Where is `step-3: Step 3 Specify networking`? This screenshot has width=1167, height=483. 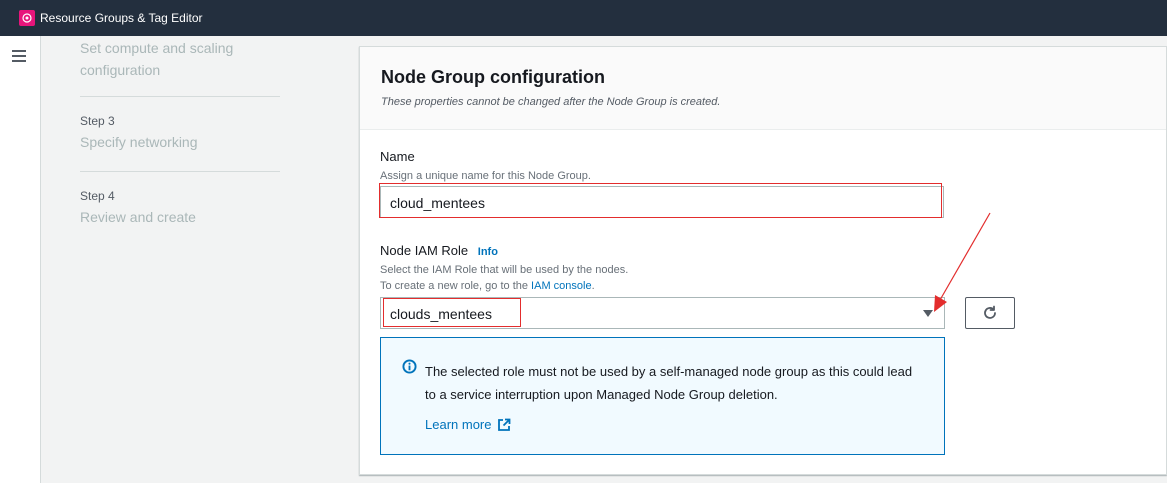
step-3: Step 3 Specify networking is located at coordinates (139, 133).